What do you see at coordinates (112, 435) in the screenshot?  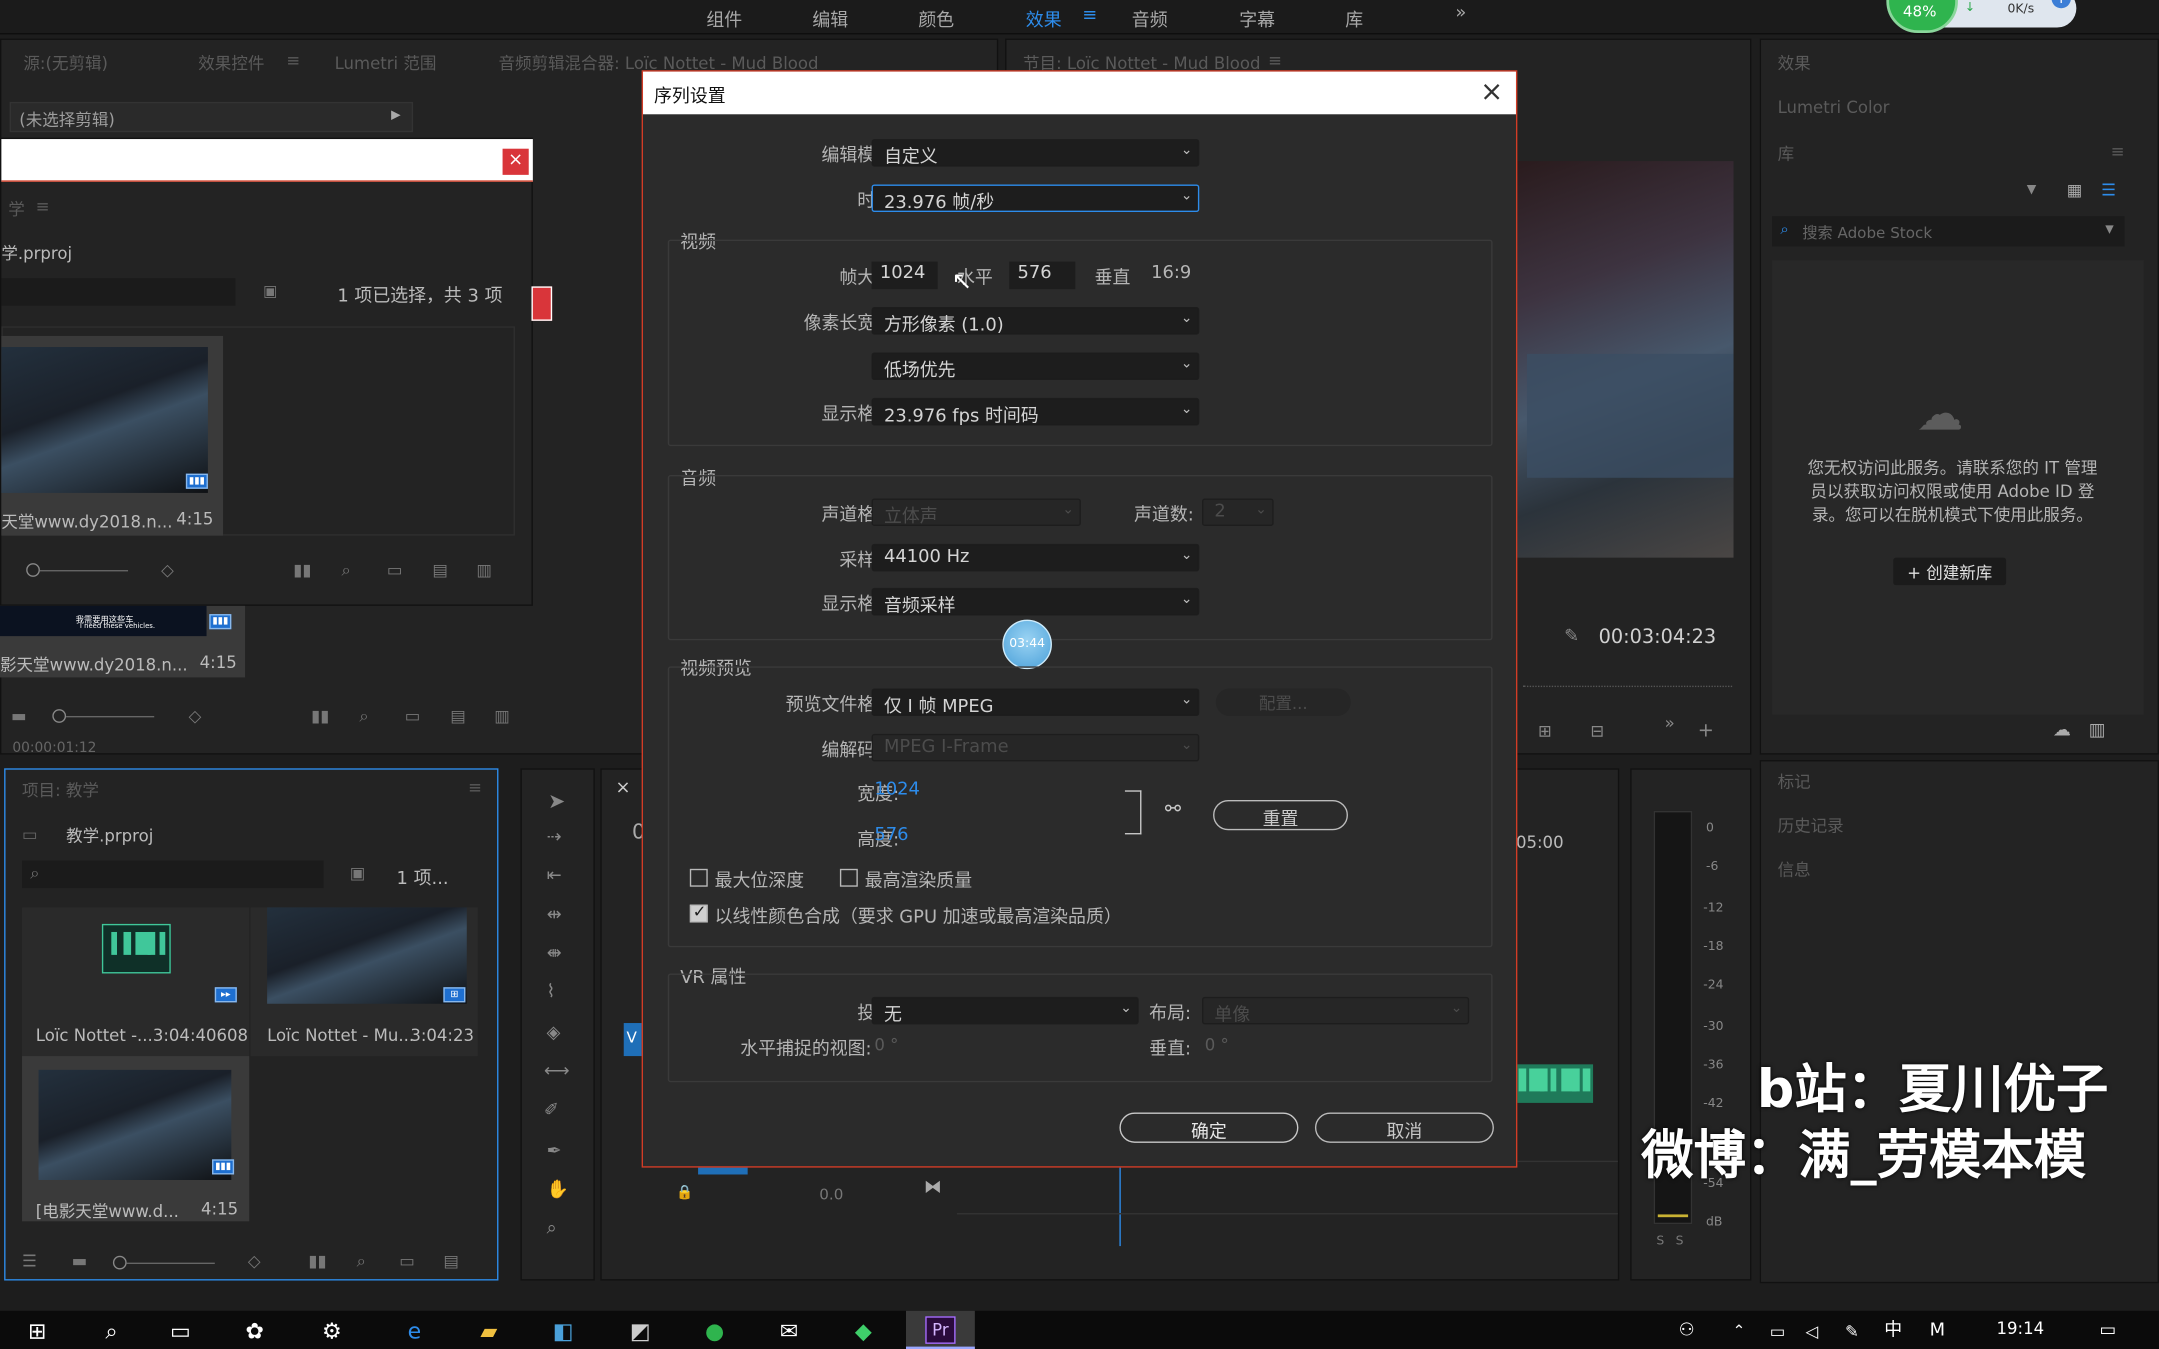 I see `clip-tile-selected: ▮▮▮ 天堂www.dy2018.n... 4:15` at bounding box center [112, 435].